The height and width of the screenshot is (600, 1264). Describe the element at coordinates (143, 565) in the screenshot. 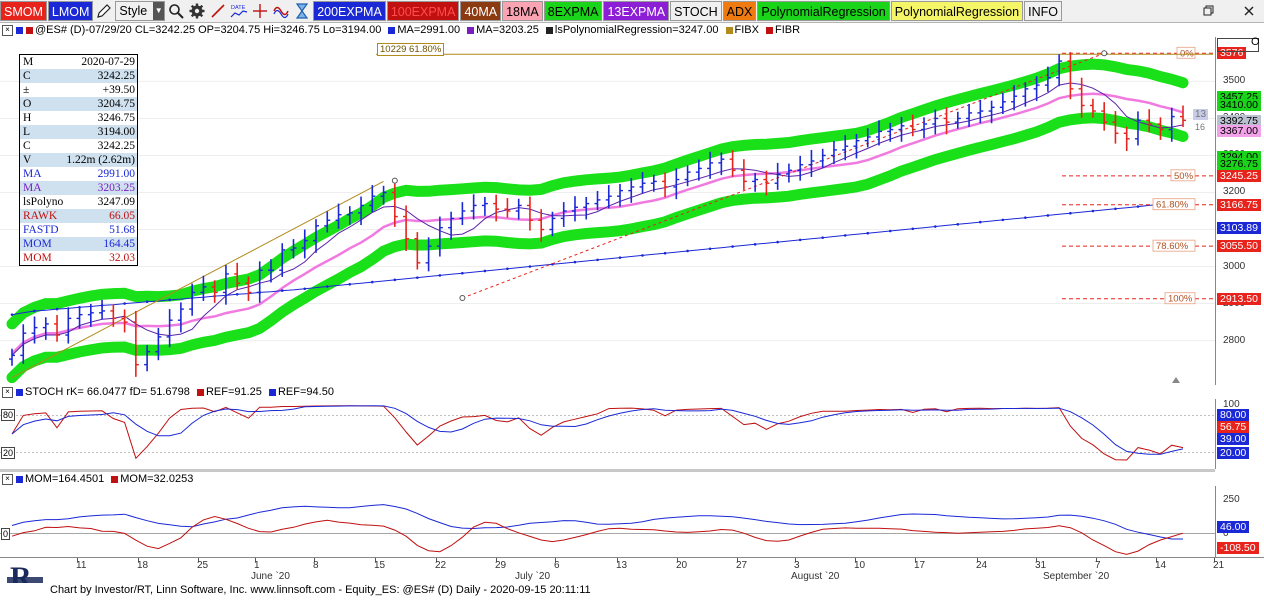

I see `date-tick-label: 18` at that location.